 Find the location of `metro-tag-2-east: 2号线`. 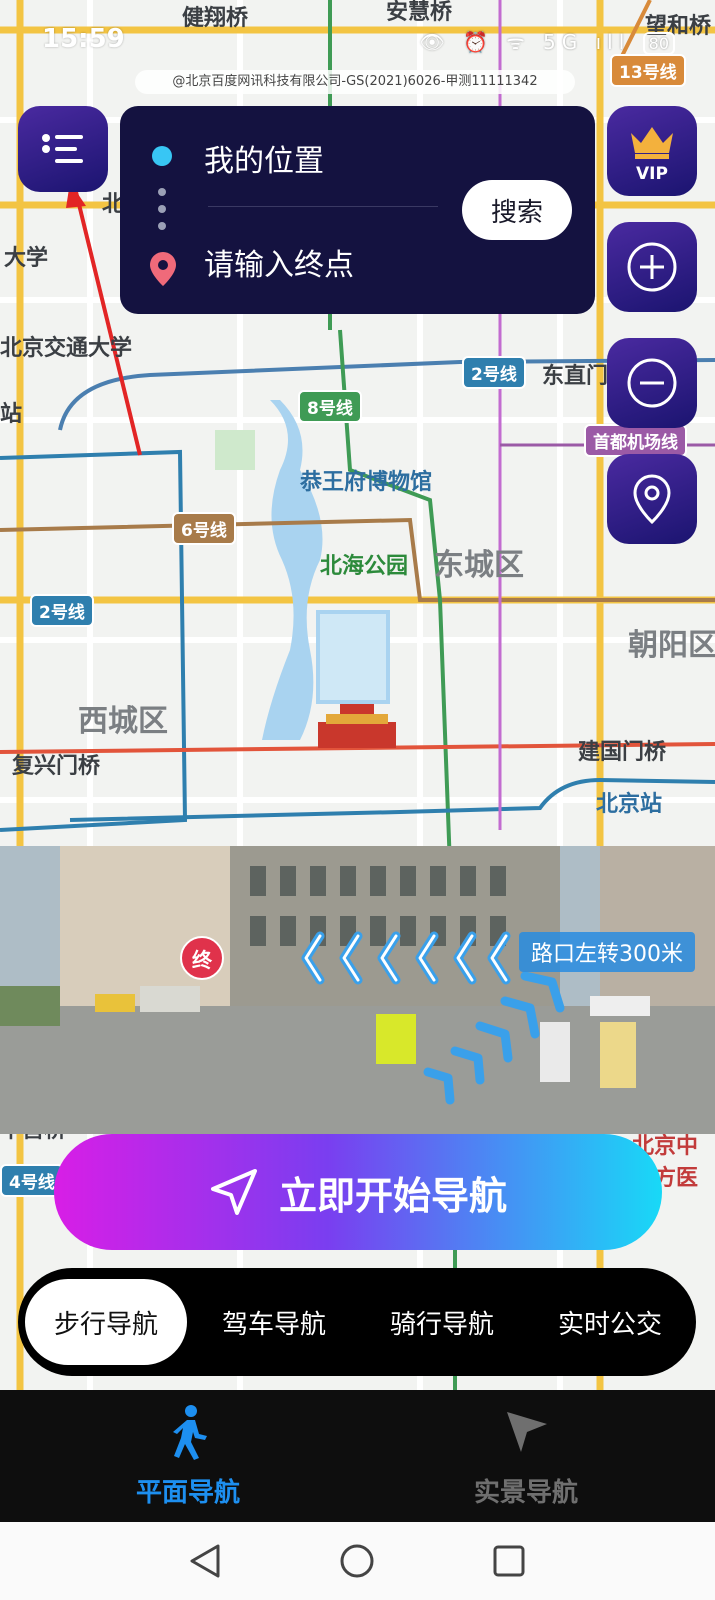

metro-tag-2-east: 2号线 is located at coordinates (494, 372).